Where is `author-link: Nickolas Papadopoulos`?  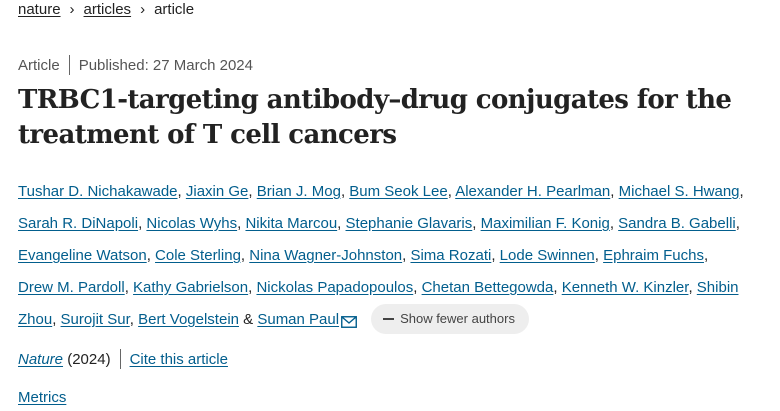
author-link: Nickolas Papadopoulos is located at coordinates (334, 287).